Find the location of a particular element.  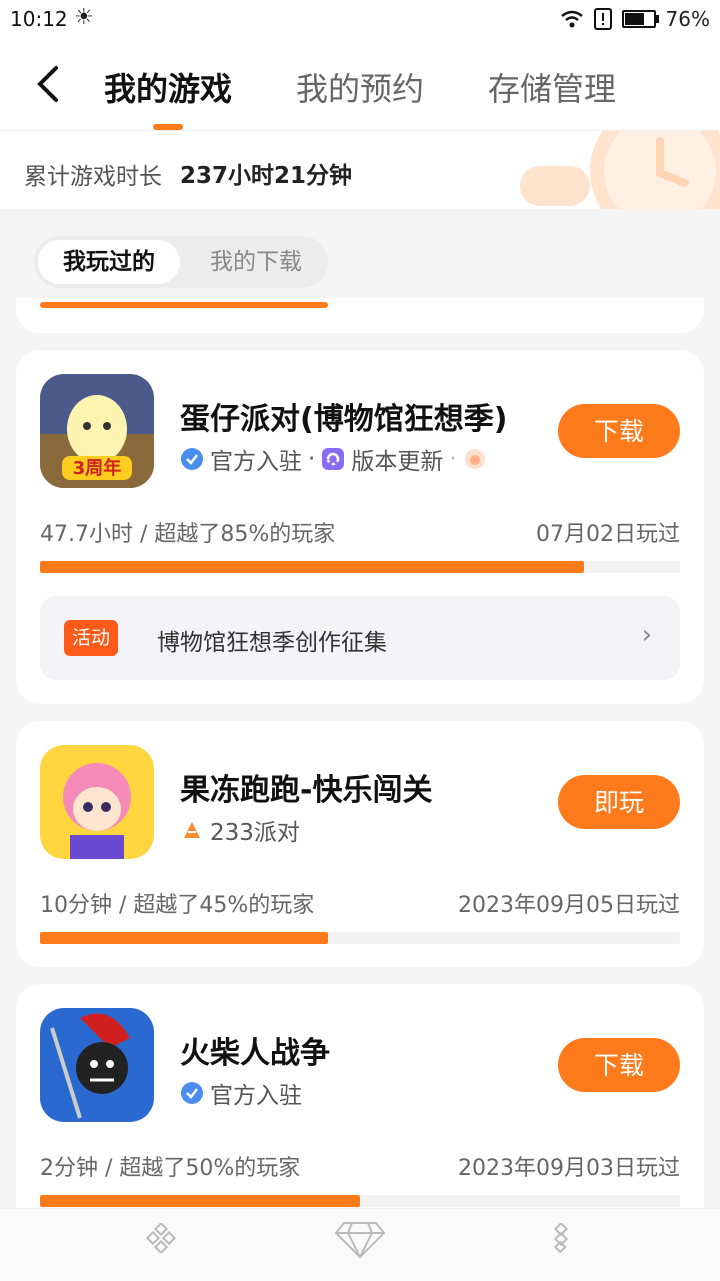

activity-badge: 活动 is located at coordinates (91, 638).